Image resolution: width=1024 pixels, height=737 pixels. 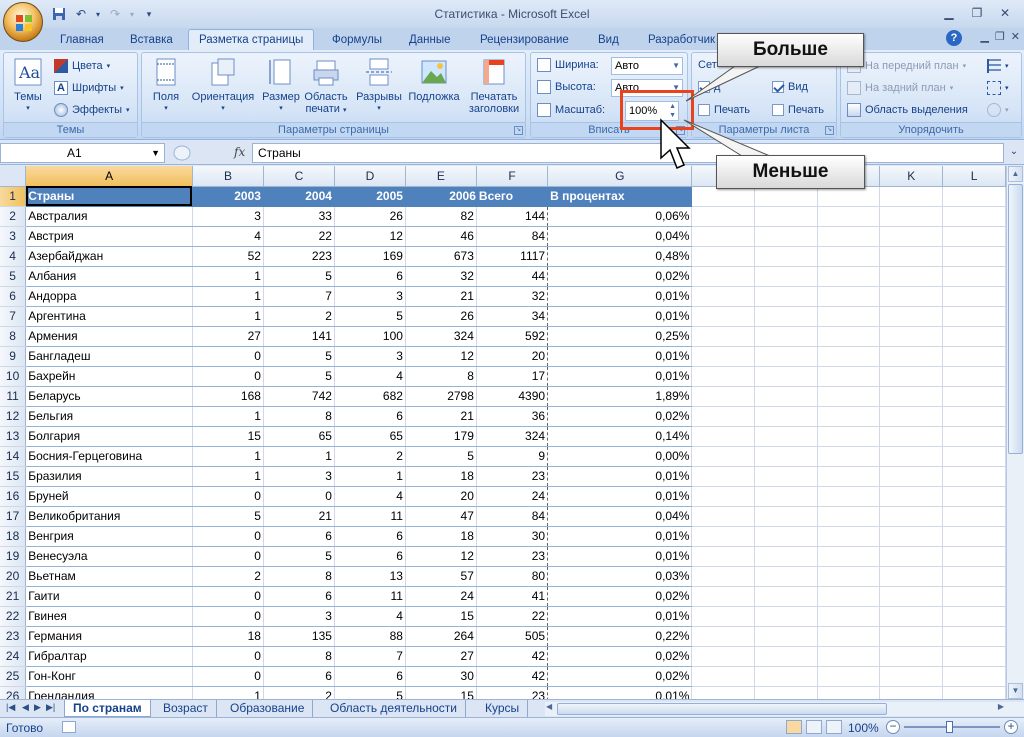 What do you see at coordinates (109, 496) in the screenshot?
I see `country-cell: Бруней` at bounding box center [109, 496].